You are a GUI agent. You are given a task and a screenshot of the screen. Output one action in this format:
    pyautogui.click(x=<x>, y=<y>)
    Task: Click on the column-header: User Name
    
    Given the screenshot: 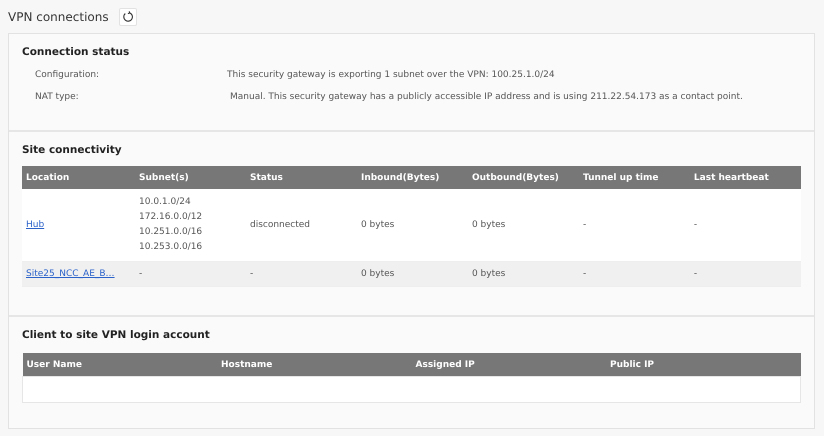 What is the action you would take?
    pyautogui.click(x=54, y=365)
    